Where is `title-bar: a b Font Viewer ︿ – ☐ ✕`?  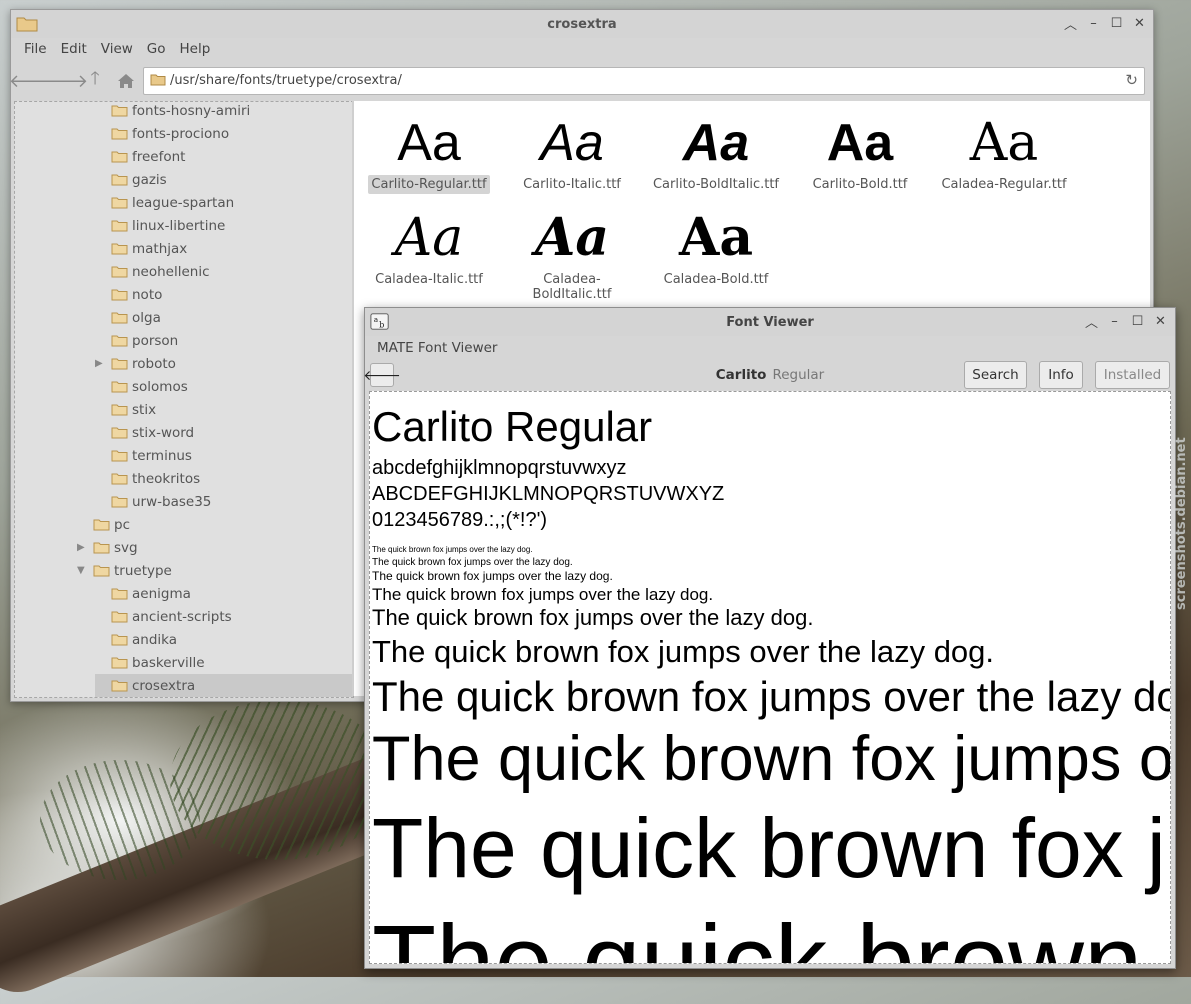 title-bar: a b Font Viewer ︿ – ☐ ✕ is located at coordinates (770, 322).